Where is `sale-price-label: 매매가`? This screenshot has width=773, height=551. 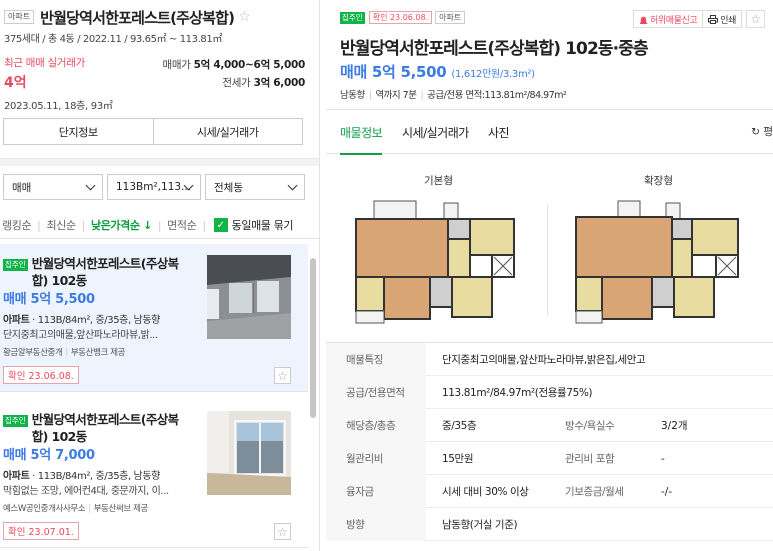 sale-price-label: 매매가 is located at coordinates (176, 65).